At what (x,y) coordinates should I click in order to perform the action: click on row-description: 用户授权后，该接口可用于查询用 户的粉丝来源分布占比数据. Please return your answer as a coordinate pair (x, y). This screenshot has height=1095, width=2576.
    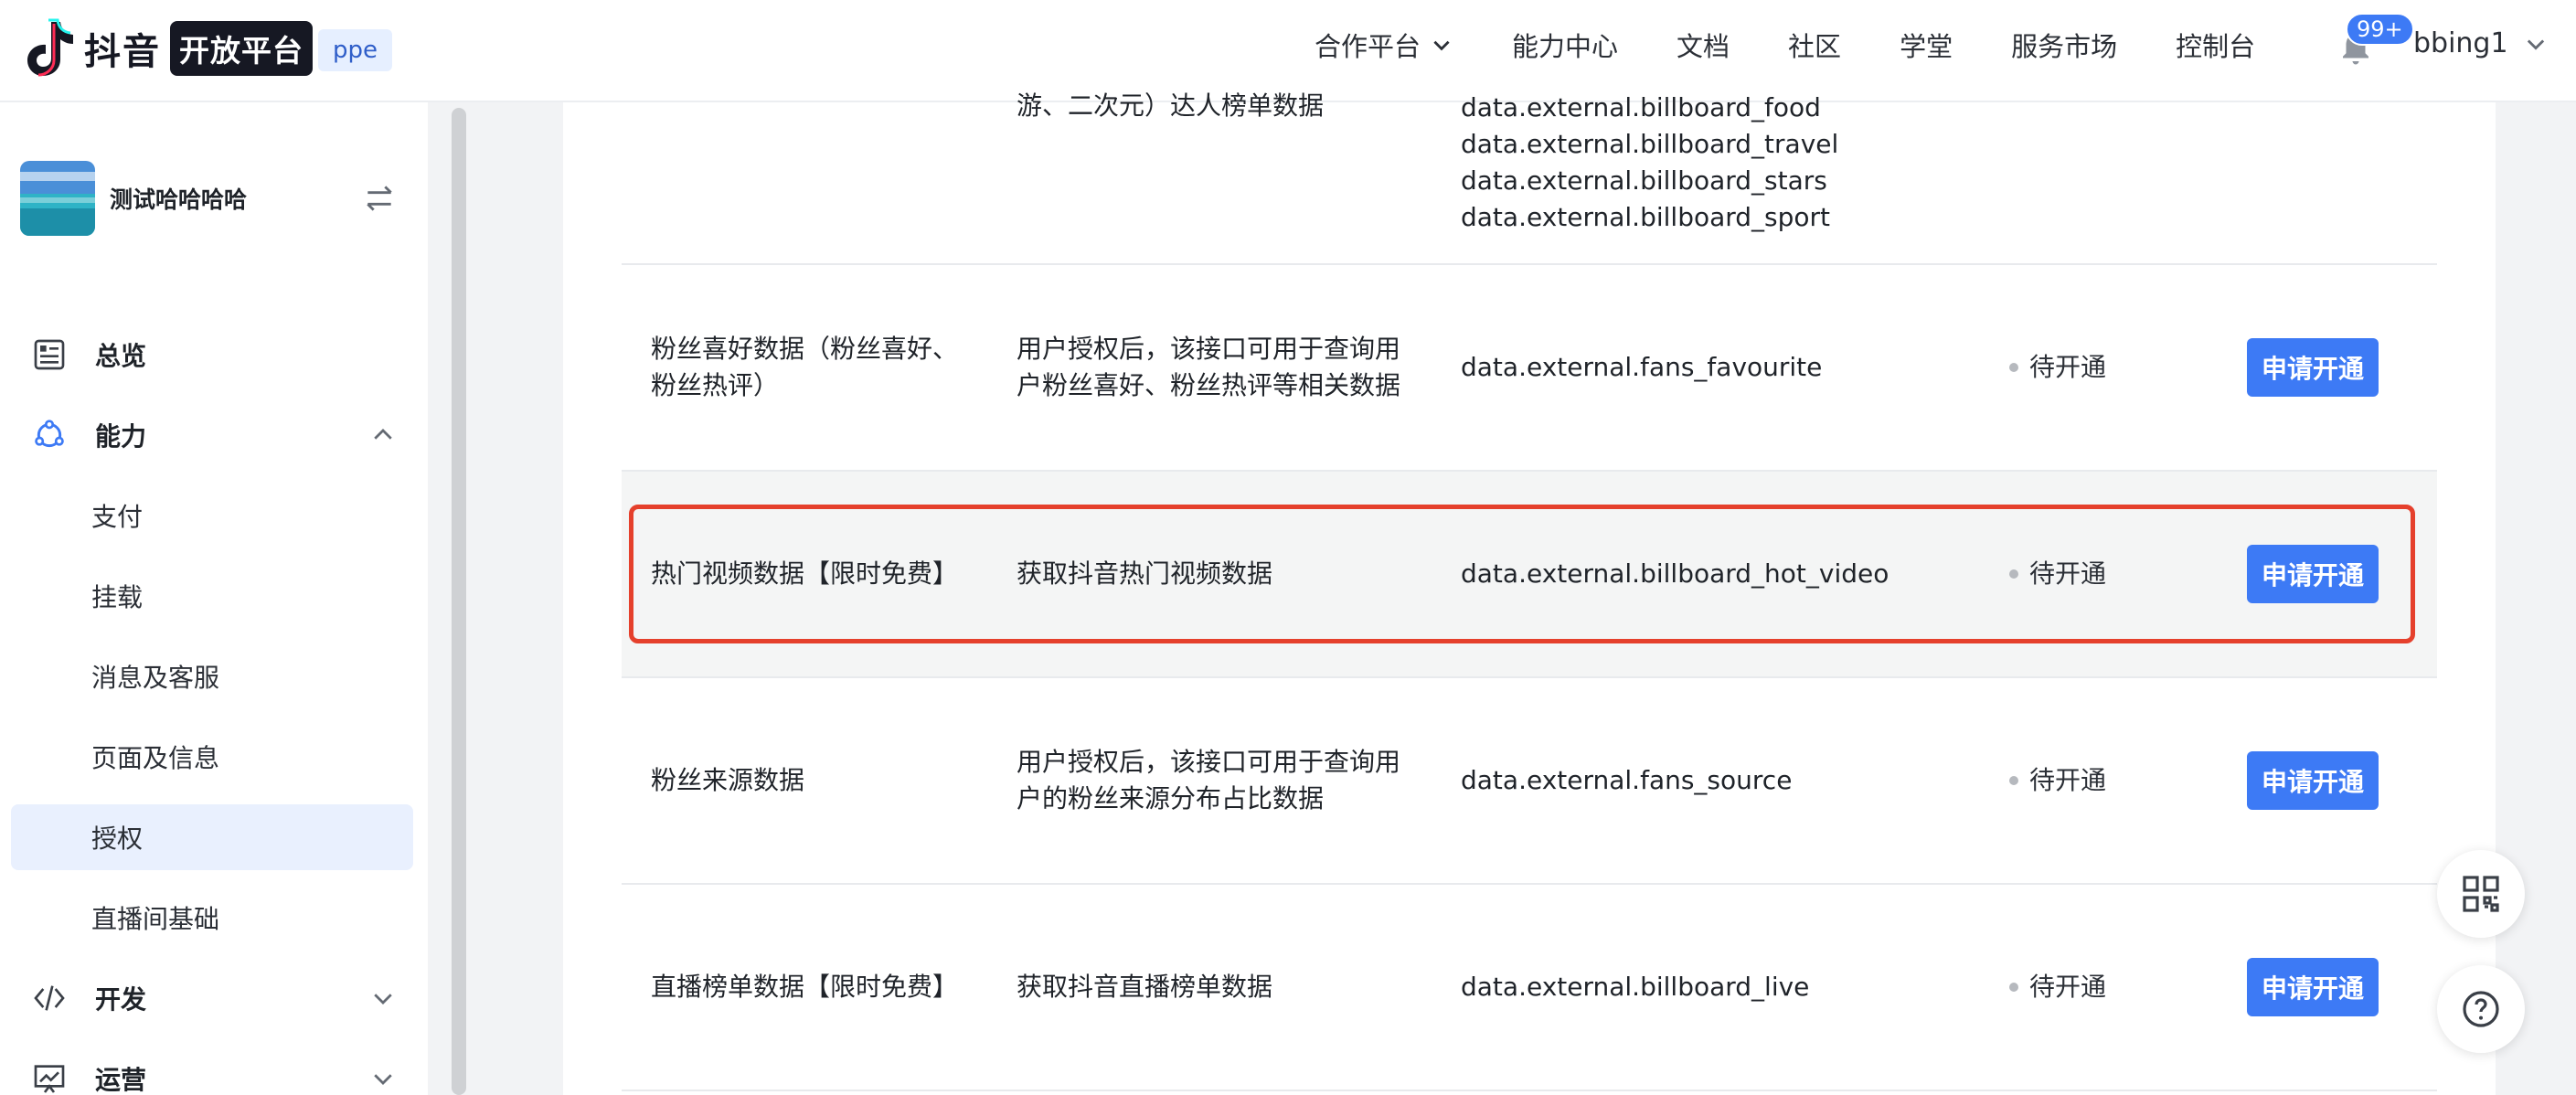
    Looking at the image, I should click on (1218, 781).